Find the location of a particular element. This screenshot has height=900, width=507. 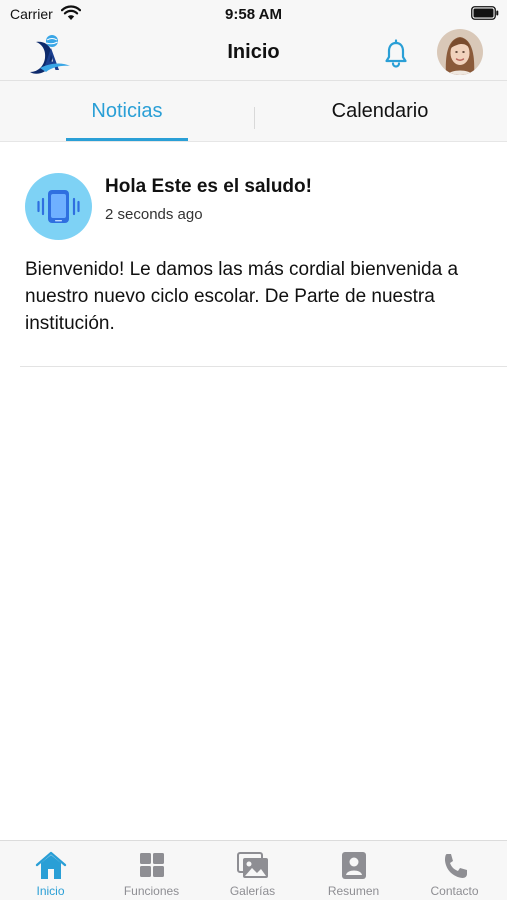

tabbar-item-galerias: Galerías is located at coordinates (252, 870).